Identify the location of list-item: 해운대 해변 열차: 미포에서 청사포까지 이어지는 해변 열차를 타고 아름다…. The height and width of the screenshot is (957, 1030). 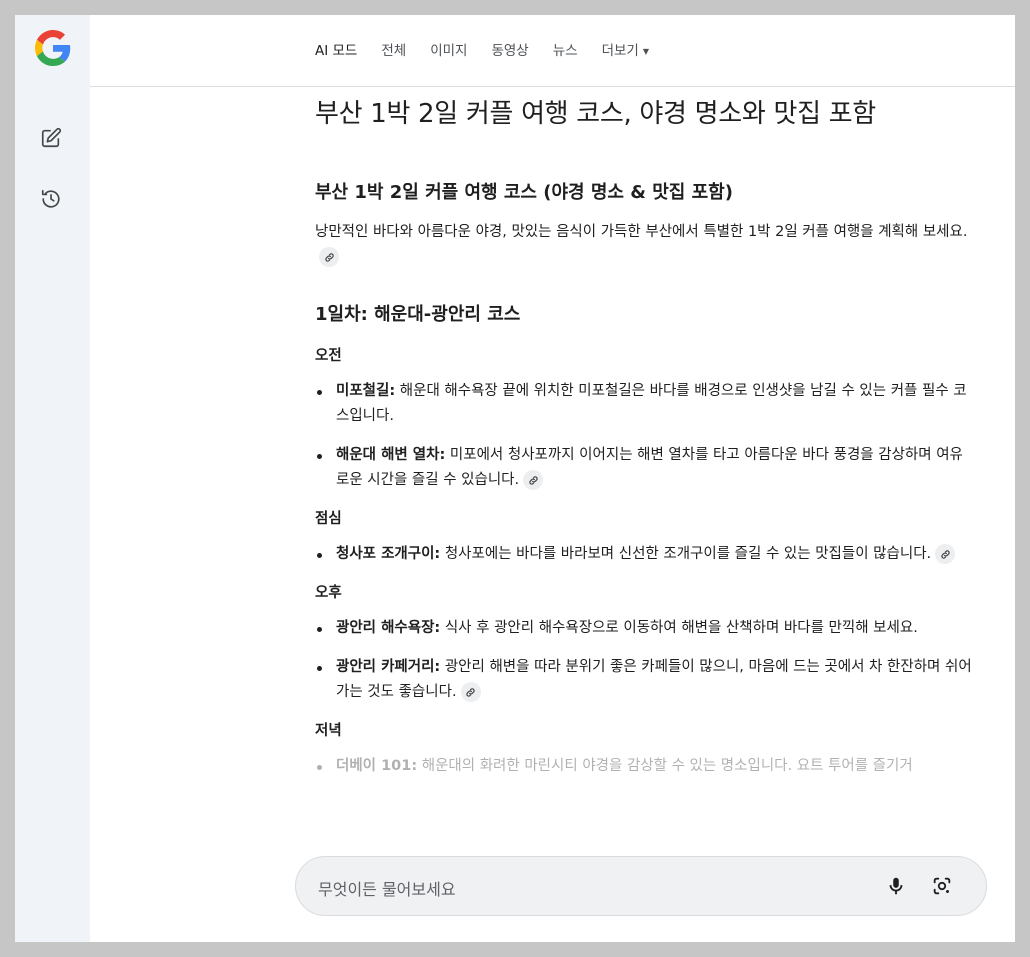
(645, 468).